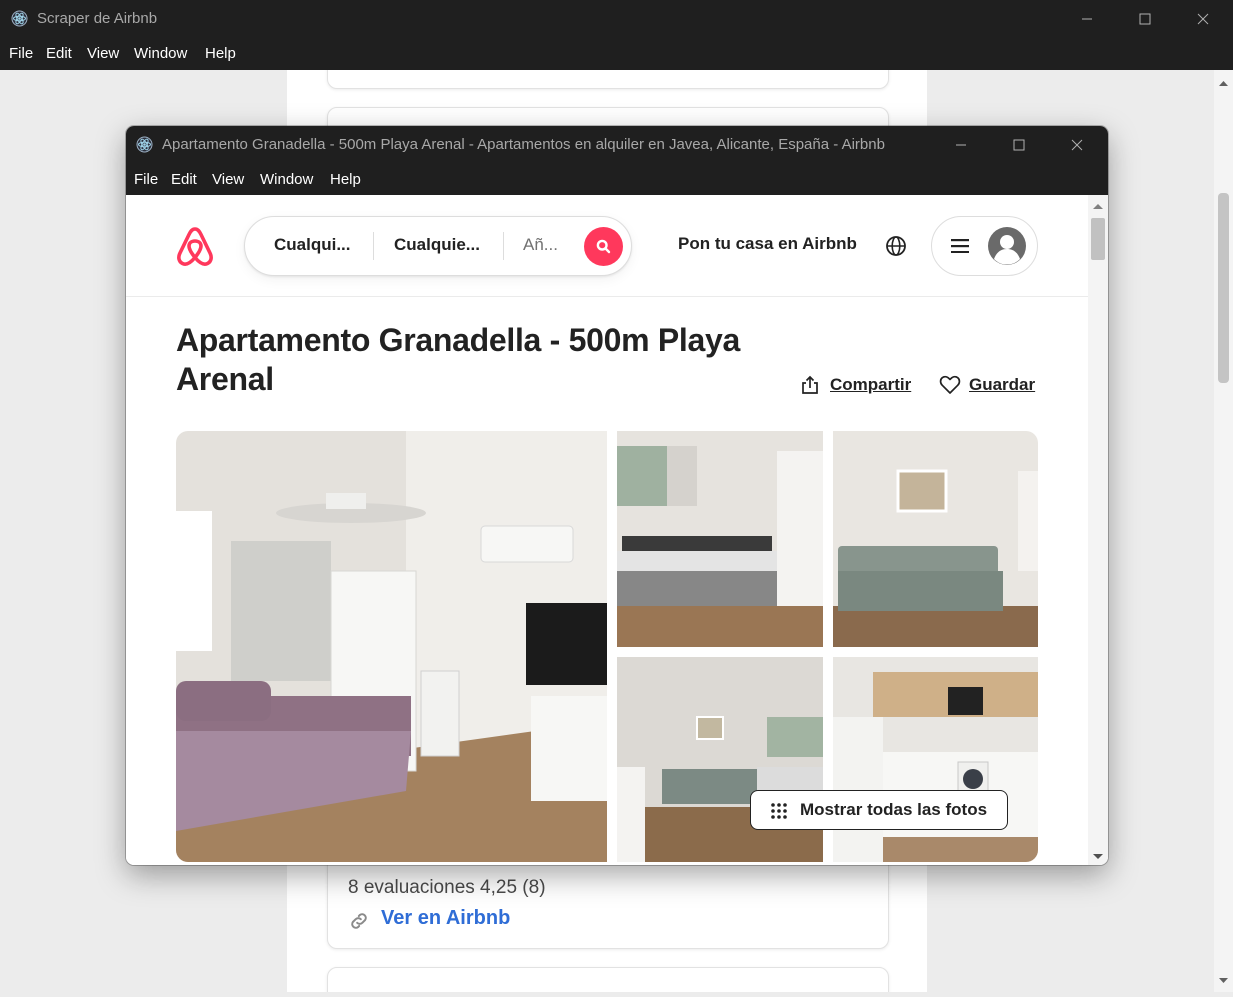 The height and width of the screenshot is (997, 1233). I want to click on photo-kitchen, so click(935, 759).